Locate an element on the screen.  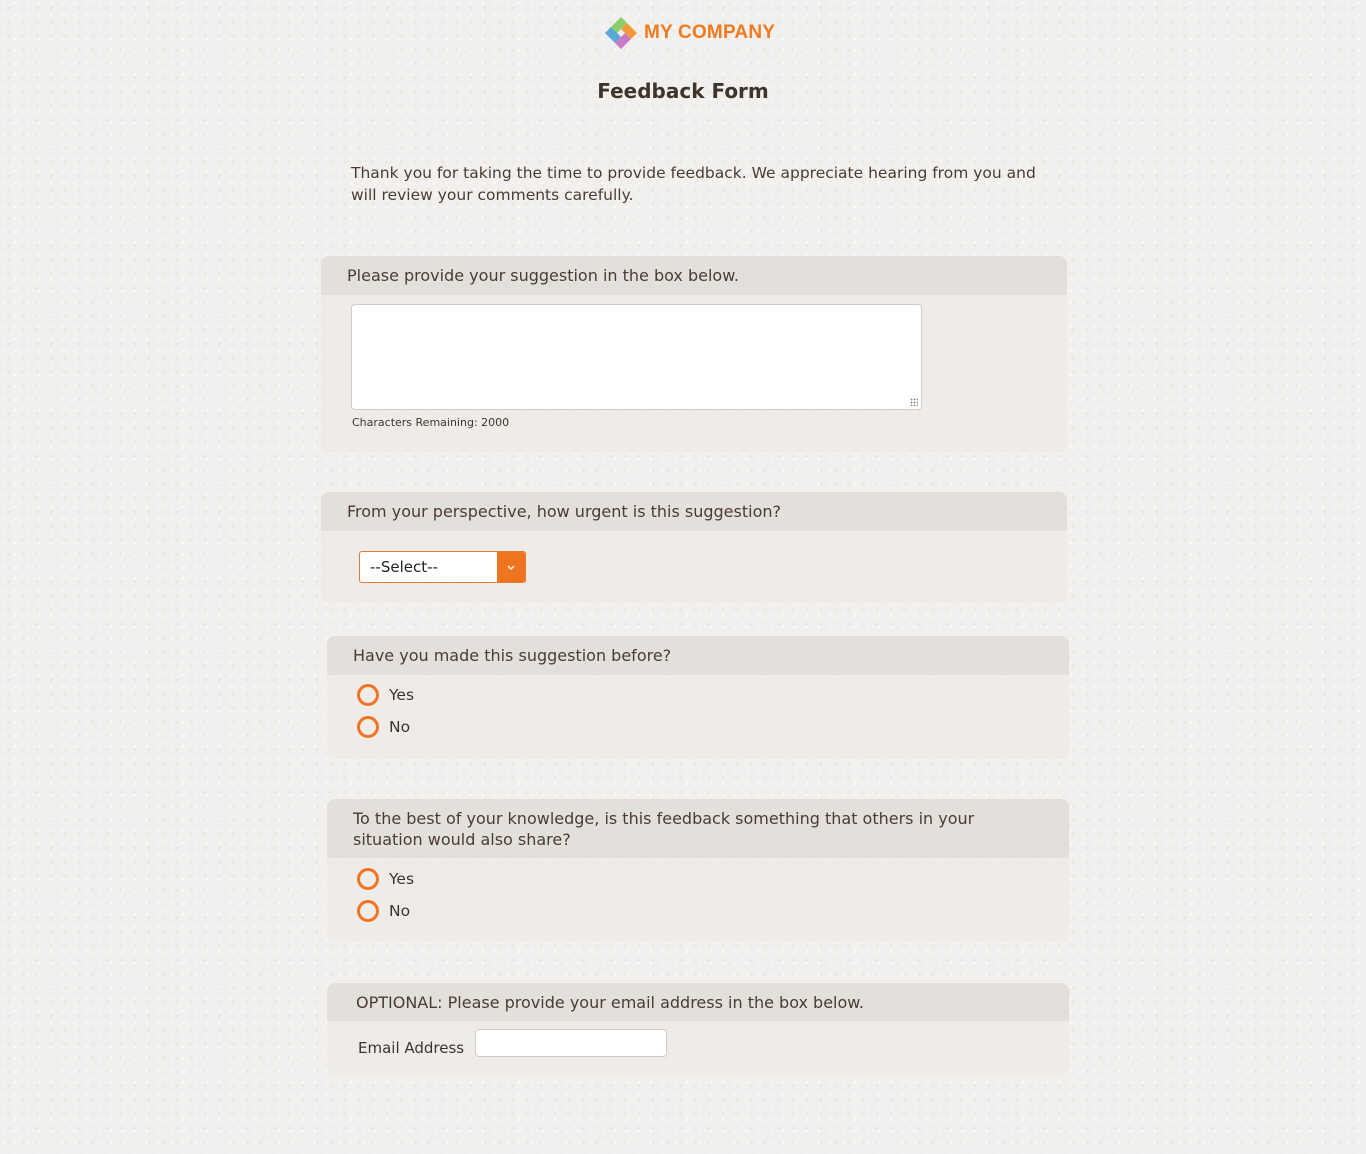
page-title: Feedback Form is located at coordinates (683, 91).